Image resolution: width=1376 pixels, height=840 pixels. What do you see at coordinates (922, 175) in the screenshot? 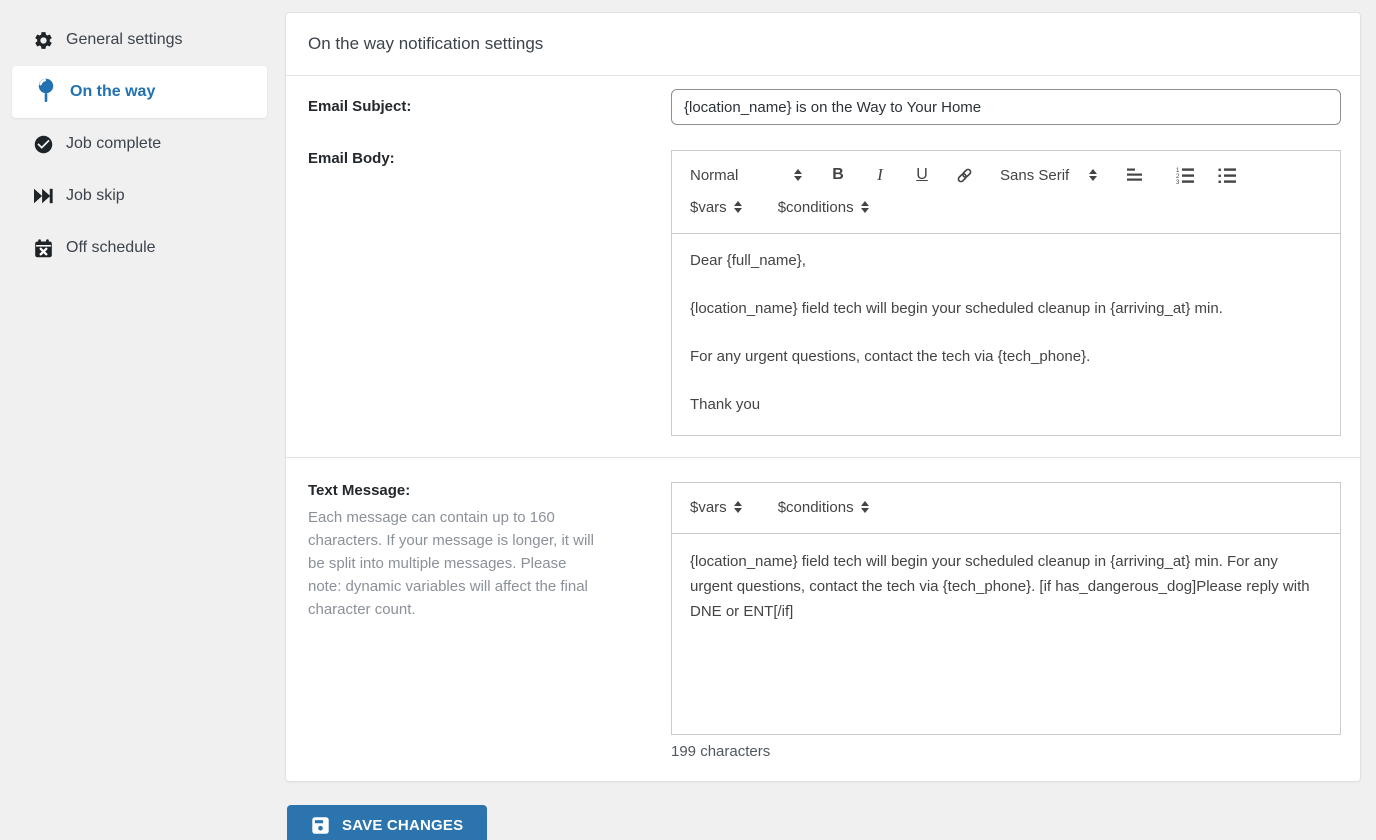
I see `underline-button: U` at bounding box center [922, 175].